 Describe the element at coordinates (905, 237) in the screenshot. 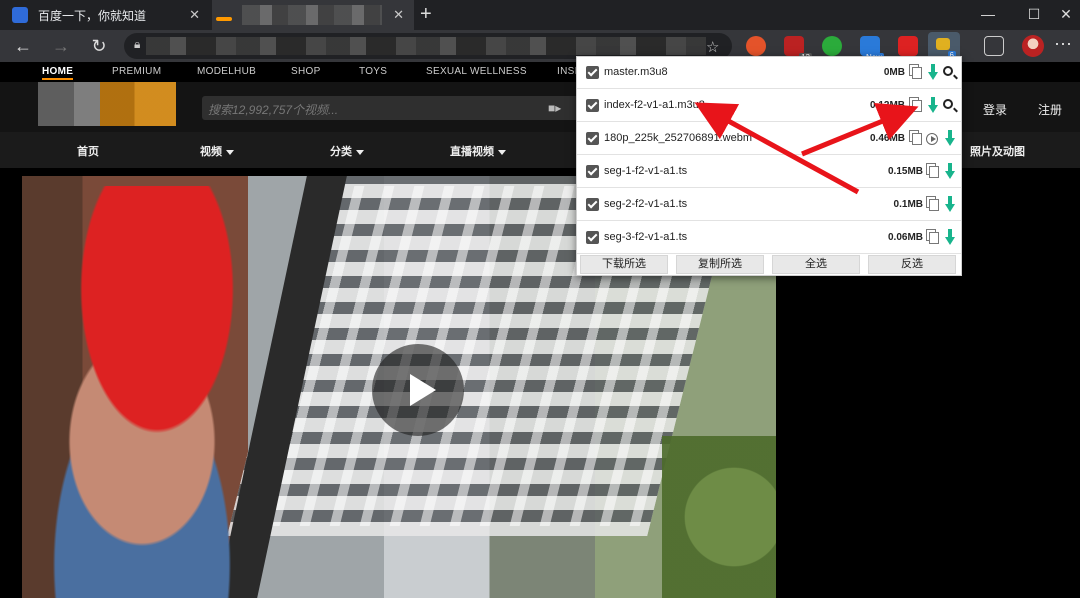

I see `file-size: 0.06MB` at that location.